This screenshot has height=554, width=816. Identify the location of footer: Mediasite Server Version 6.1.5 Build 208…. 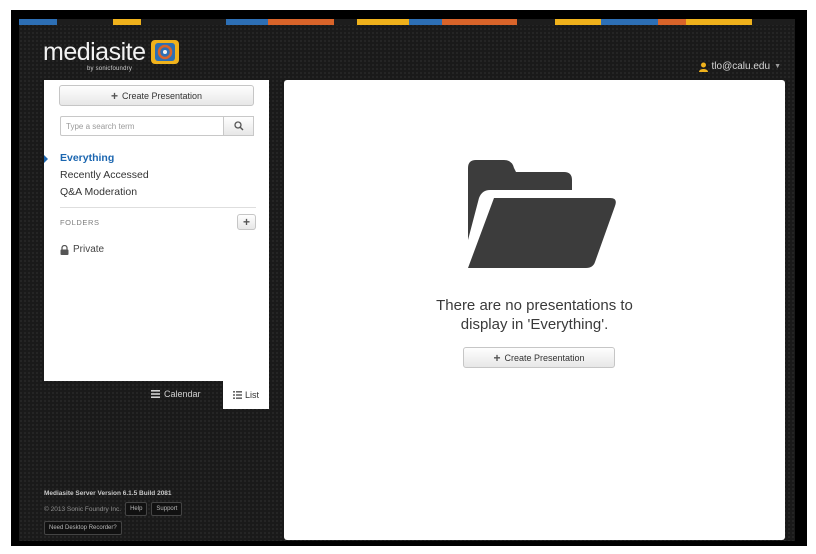
(164, 512).